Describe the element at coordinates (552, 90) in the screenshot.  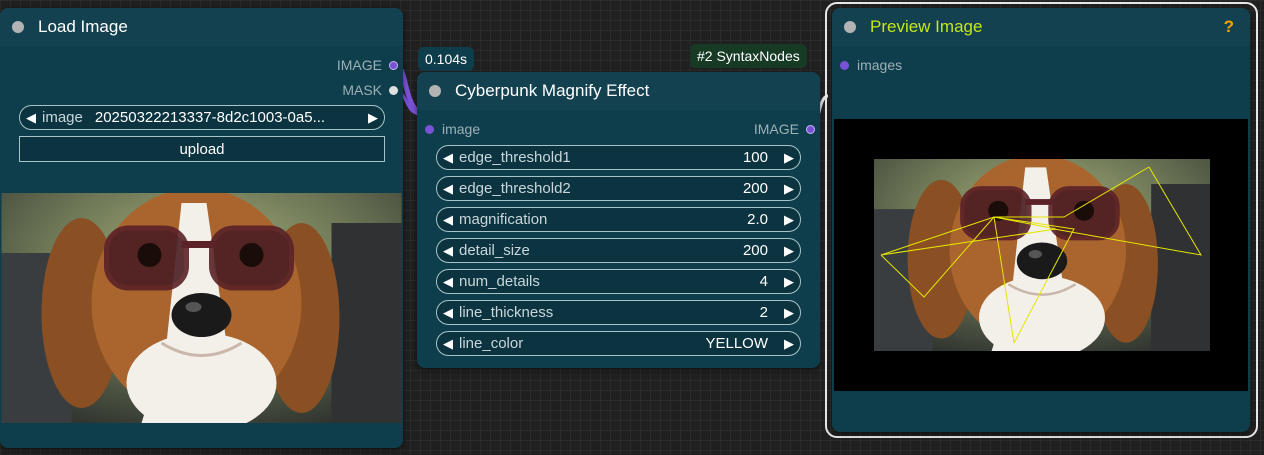
I see `node-title: Cyberpunk Magnify Effect` at that location.